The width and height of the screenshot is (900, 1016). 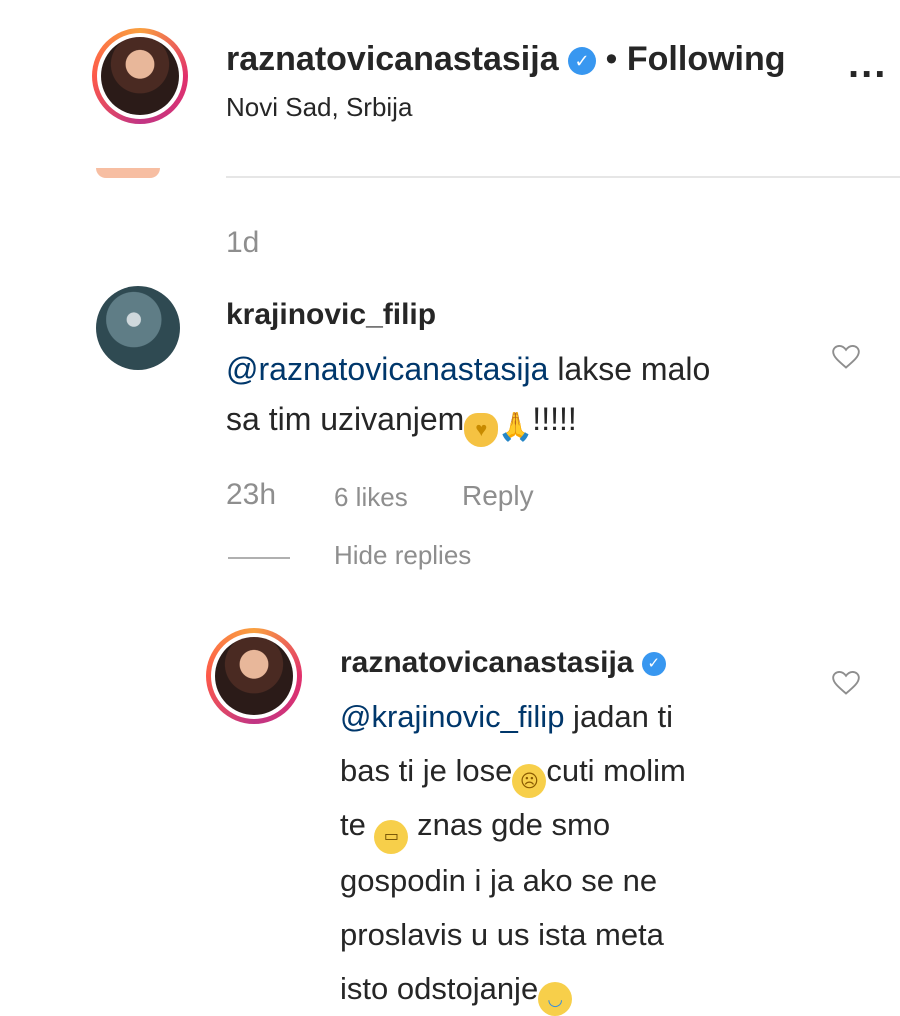 What do you see at coordinates (259, 558) in the screenshot?
I see `replies-line` at bounding box center [259, 558].